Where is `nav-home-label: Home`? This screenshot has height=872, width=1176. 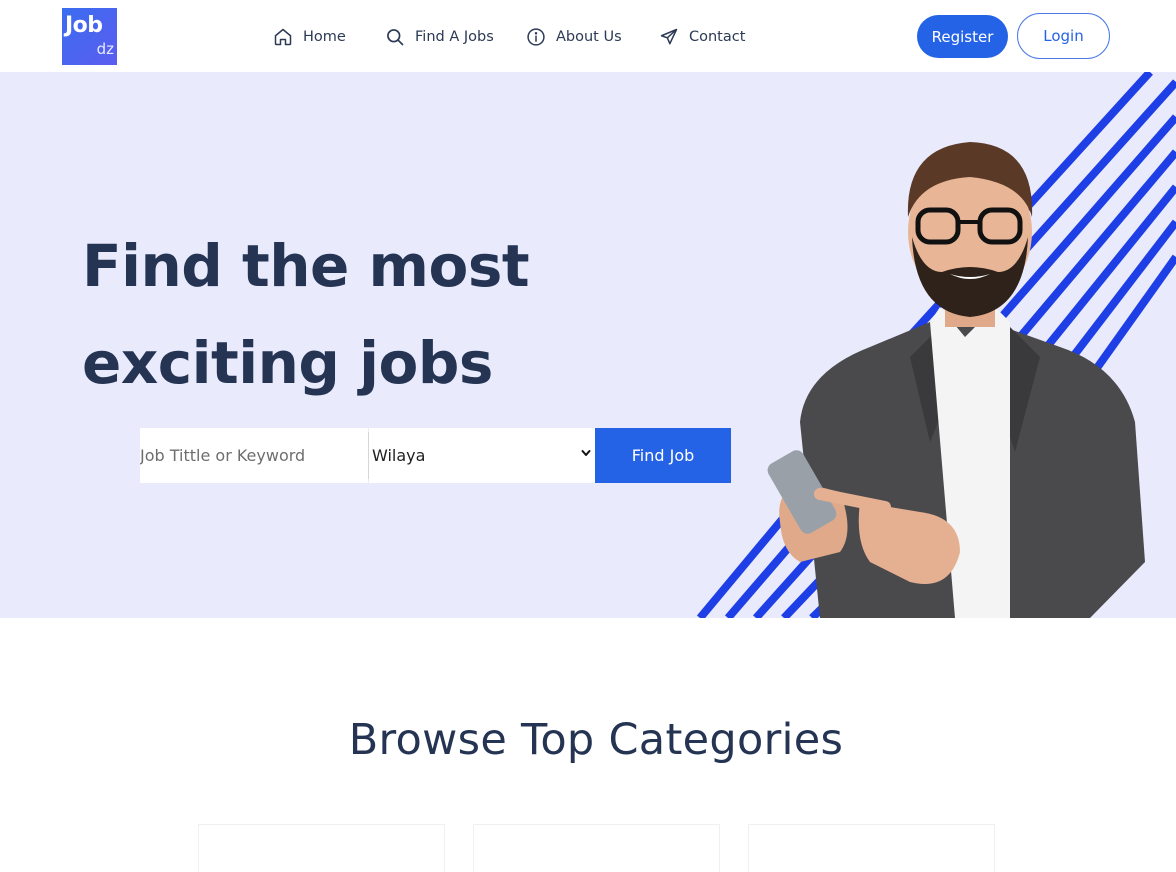 nav-home-label: Home is located at coordinates (324, 37).